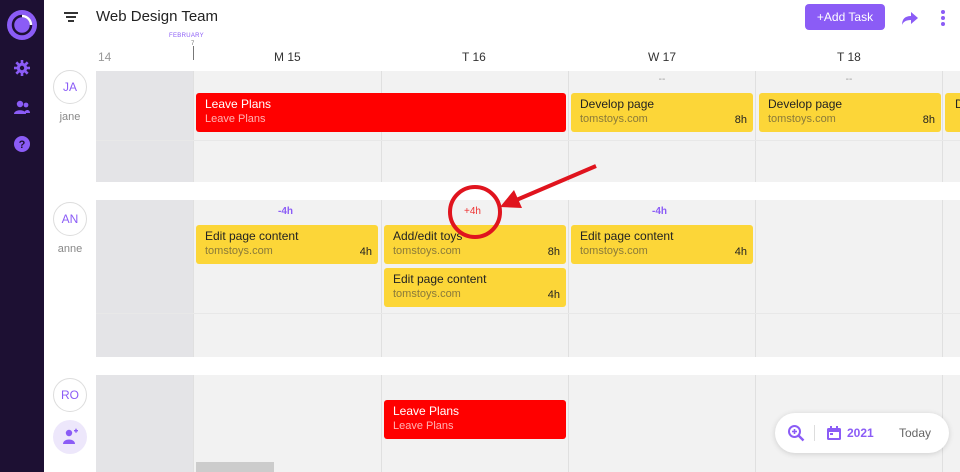 The width and height of the screenshot is (960, 472). I want to click on day-header: T 16, so click(474, 57).